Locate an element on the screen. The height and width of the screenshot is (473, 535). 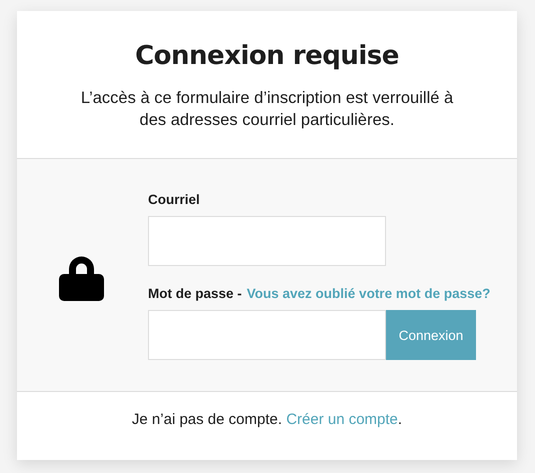
password-field is located at coordinates (267, 335).